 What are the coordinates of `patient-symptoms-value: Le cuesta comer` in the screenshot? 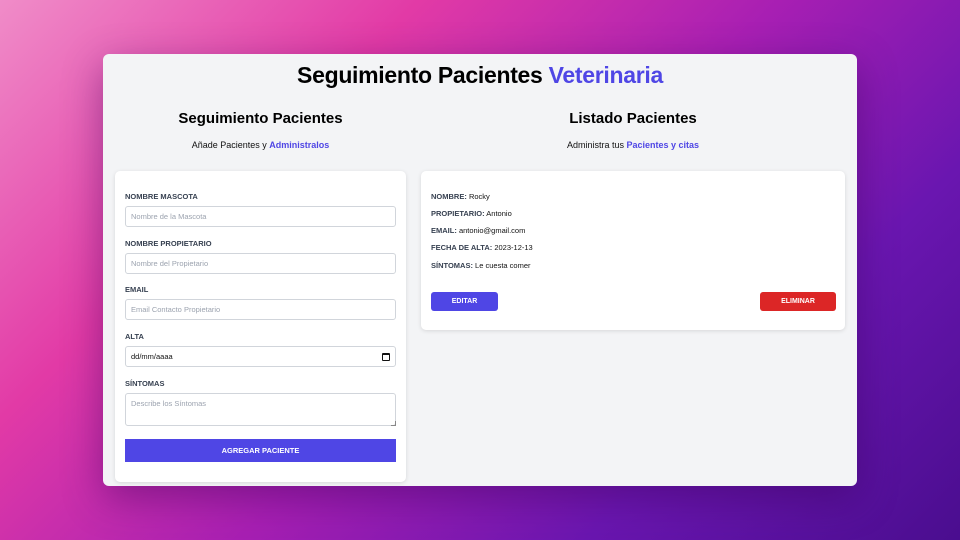 It's located at (503, 265).